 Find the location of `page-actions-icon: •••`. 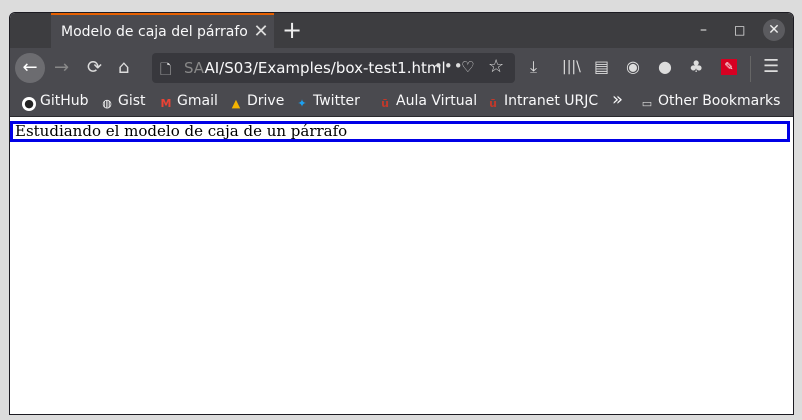

page-actions-icon: ••• is located at coordinates (449, 66).